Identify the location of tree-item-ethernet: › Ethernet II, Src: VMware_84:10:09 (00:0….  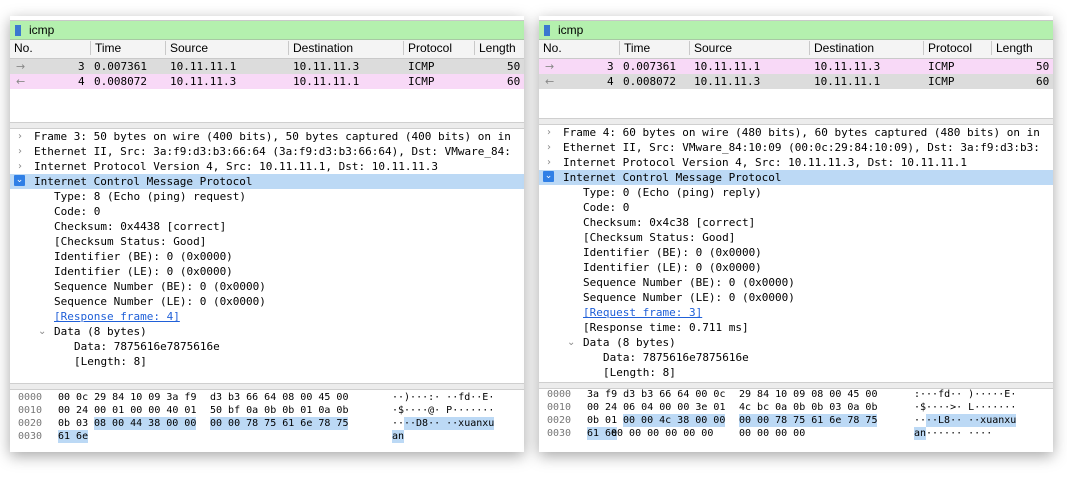
(796, 147).